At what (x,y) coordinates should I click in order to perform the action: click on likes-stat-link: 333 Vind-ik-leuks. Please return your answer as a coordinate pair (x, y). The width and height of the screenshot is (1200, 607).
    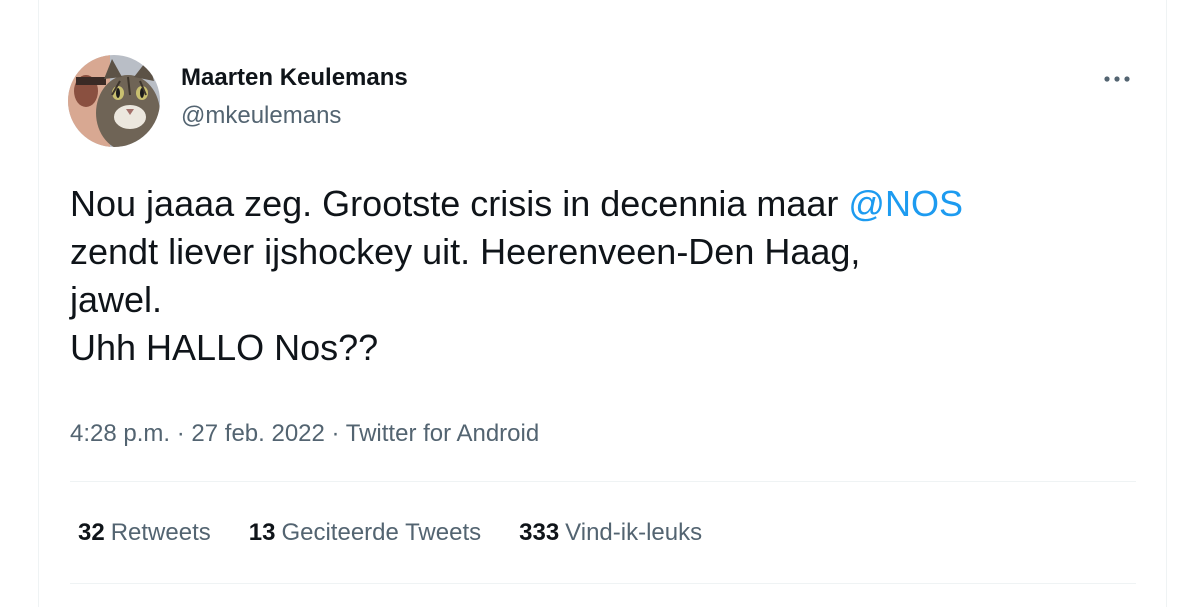
    Looking at the image, I should click on (610, 533).